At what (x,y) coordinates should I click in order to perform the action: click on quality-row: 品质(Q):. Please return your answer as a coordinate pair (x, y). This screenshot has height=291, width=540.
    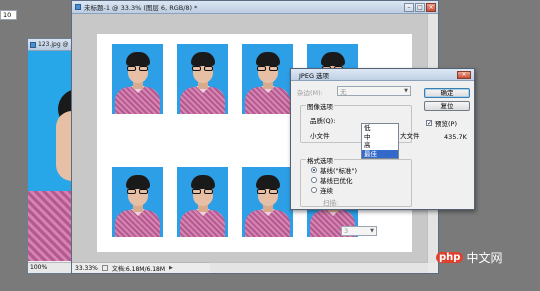
    Looking at the image, I should click on (322, 120).